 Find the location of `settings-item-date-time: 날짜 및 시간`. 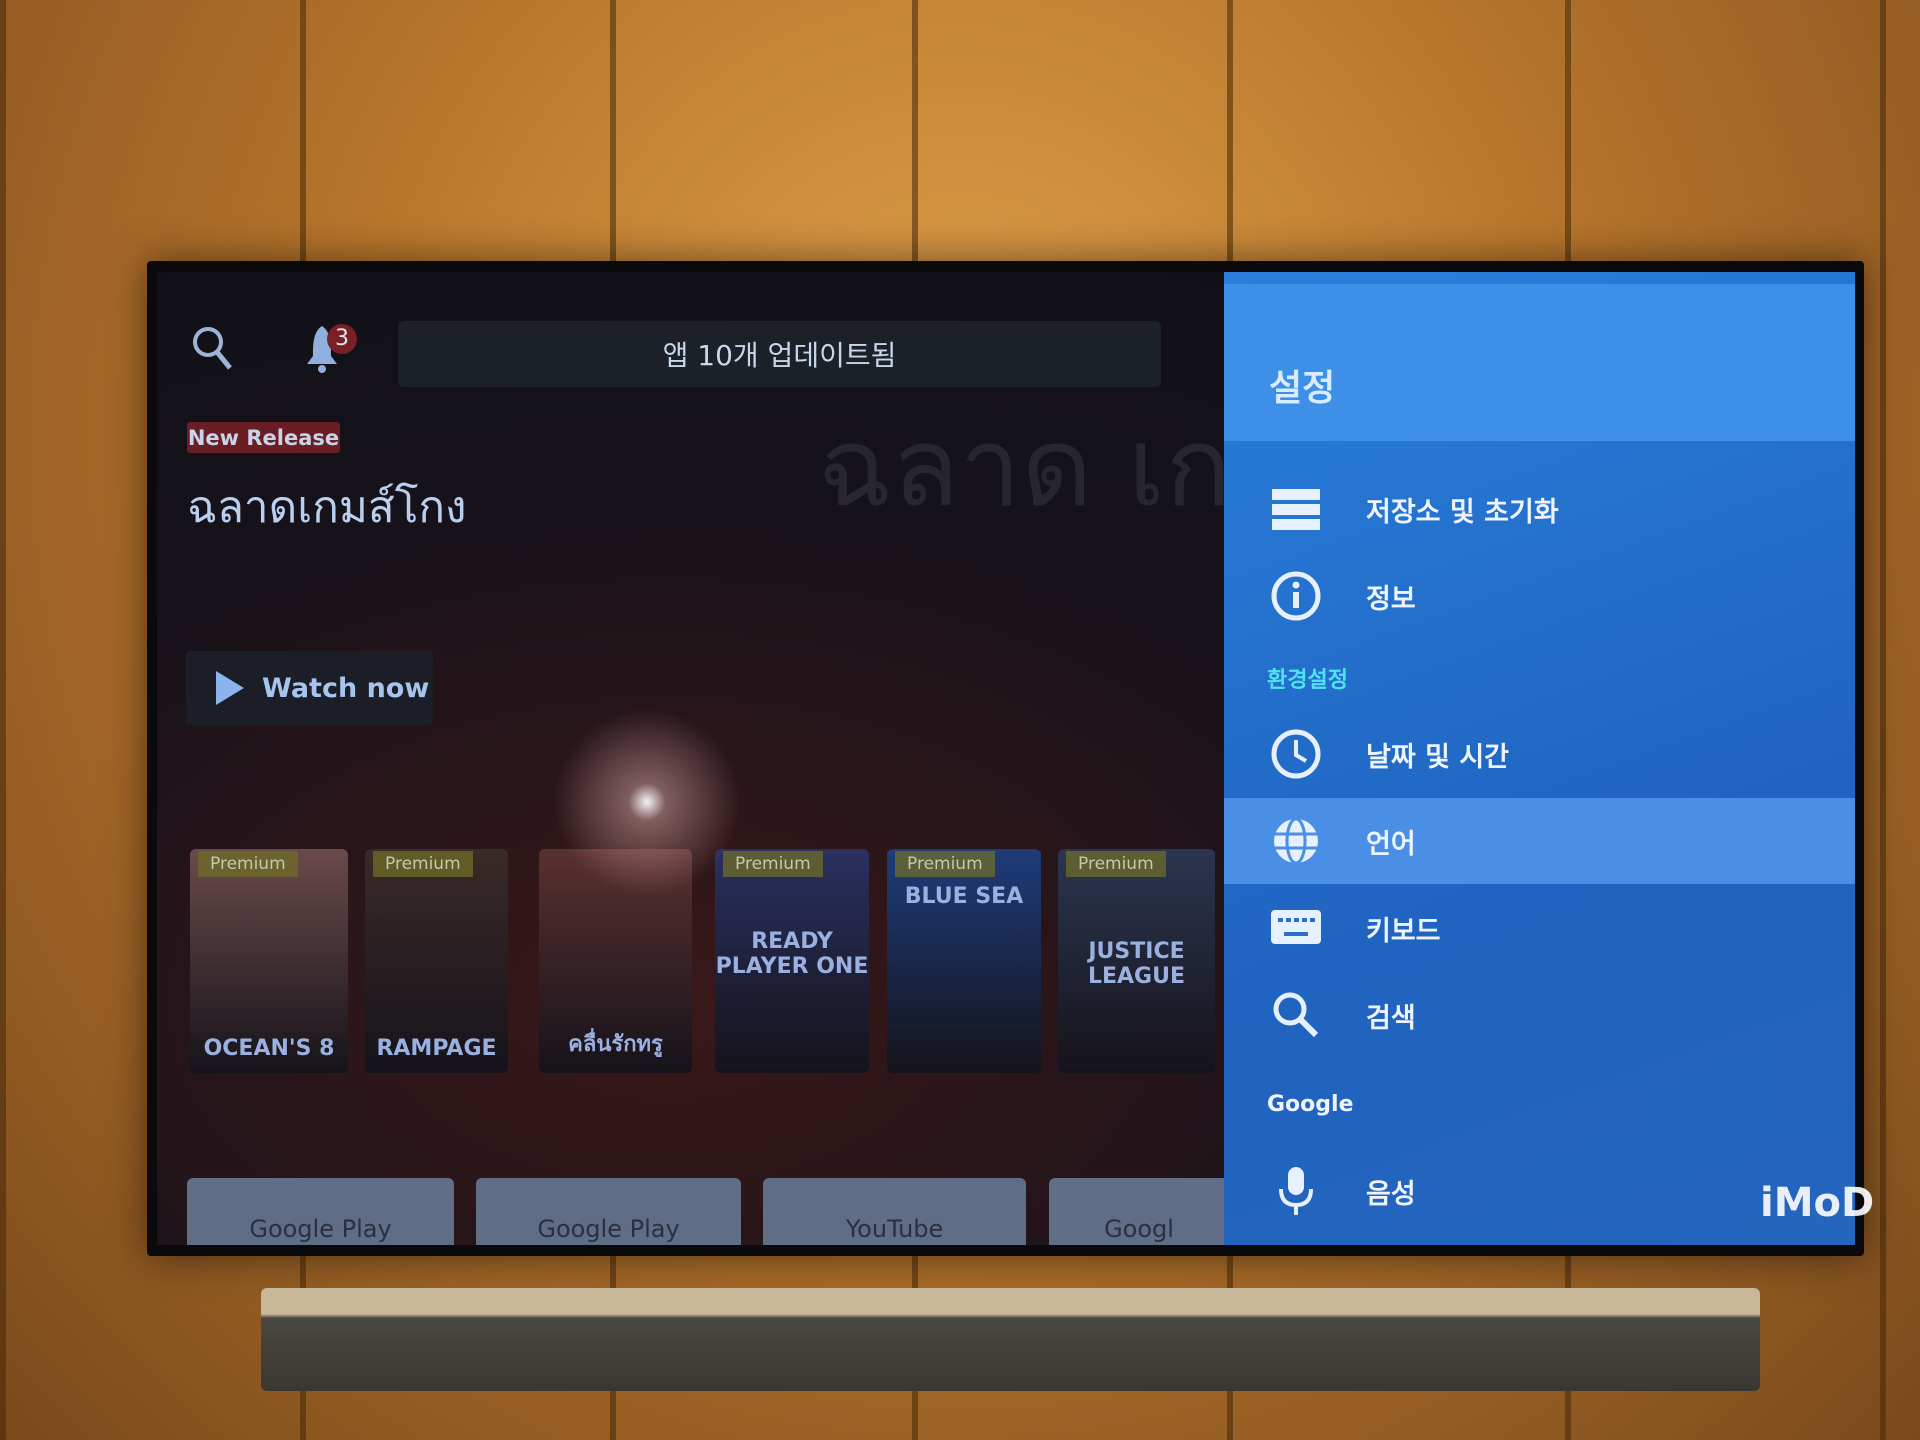

settings-item-date-time: 날짜 및 시간 is located at coordinates (1539, 754).